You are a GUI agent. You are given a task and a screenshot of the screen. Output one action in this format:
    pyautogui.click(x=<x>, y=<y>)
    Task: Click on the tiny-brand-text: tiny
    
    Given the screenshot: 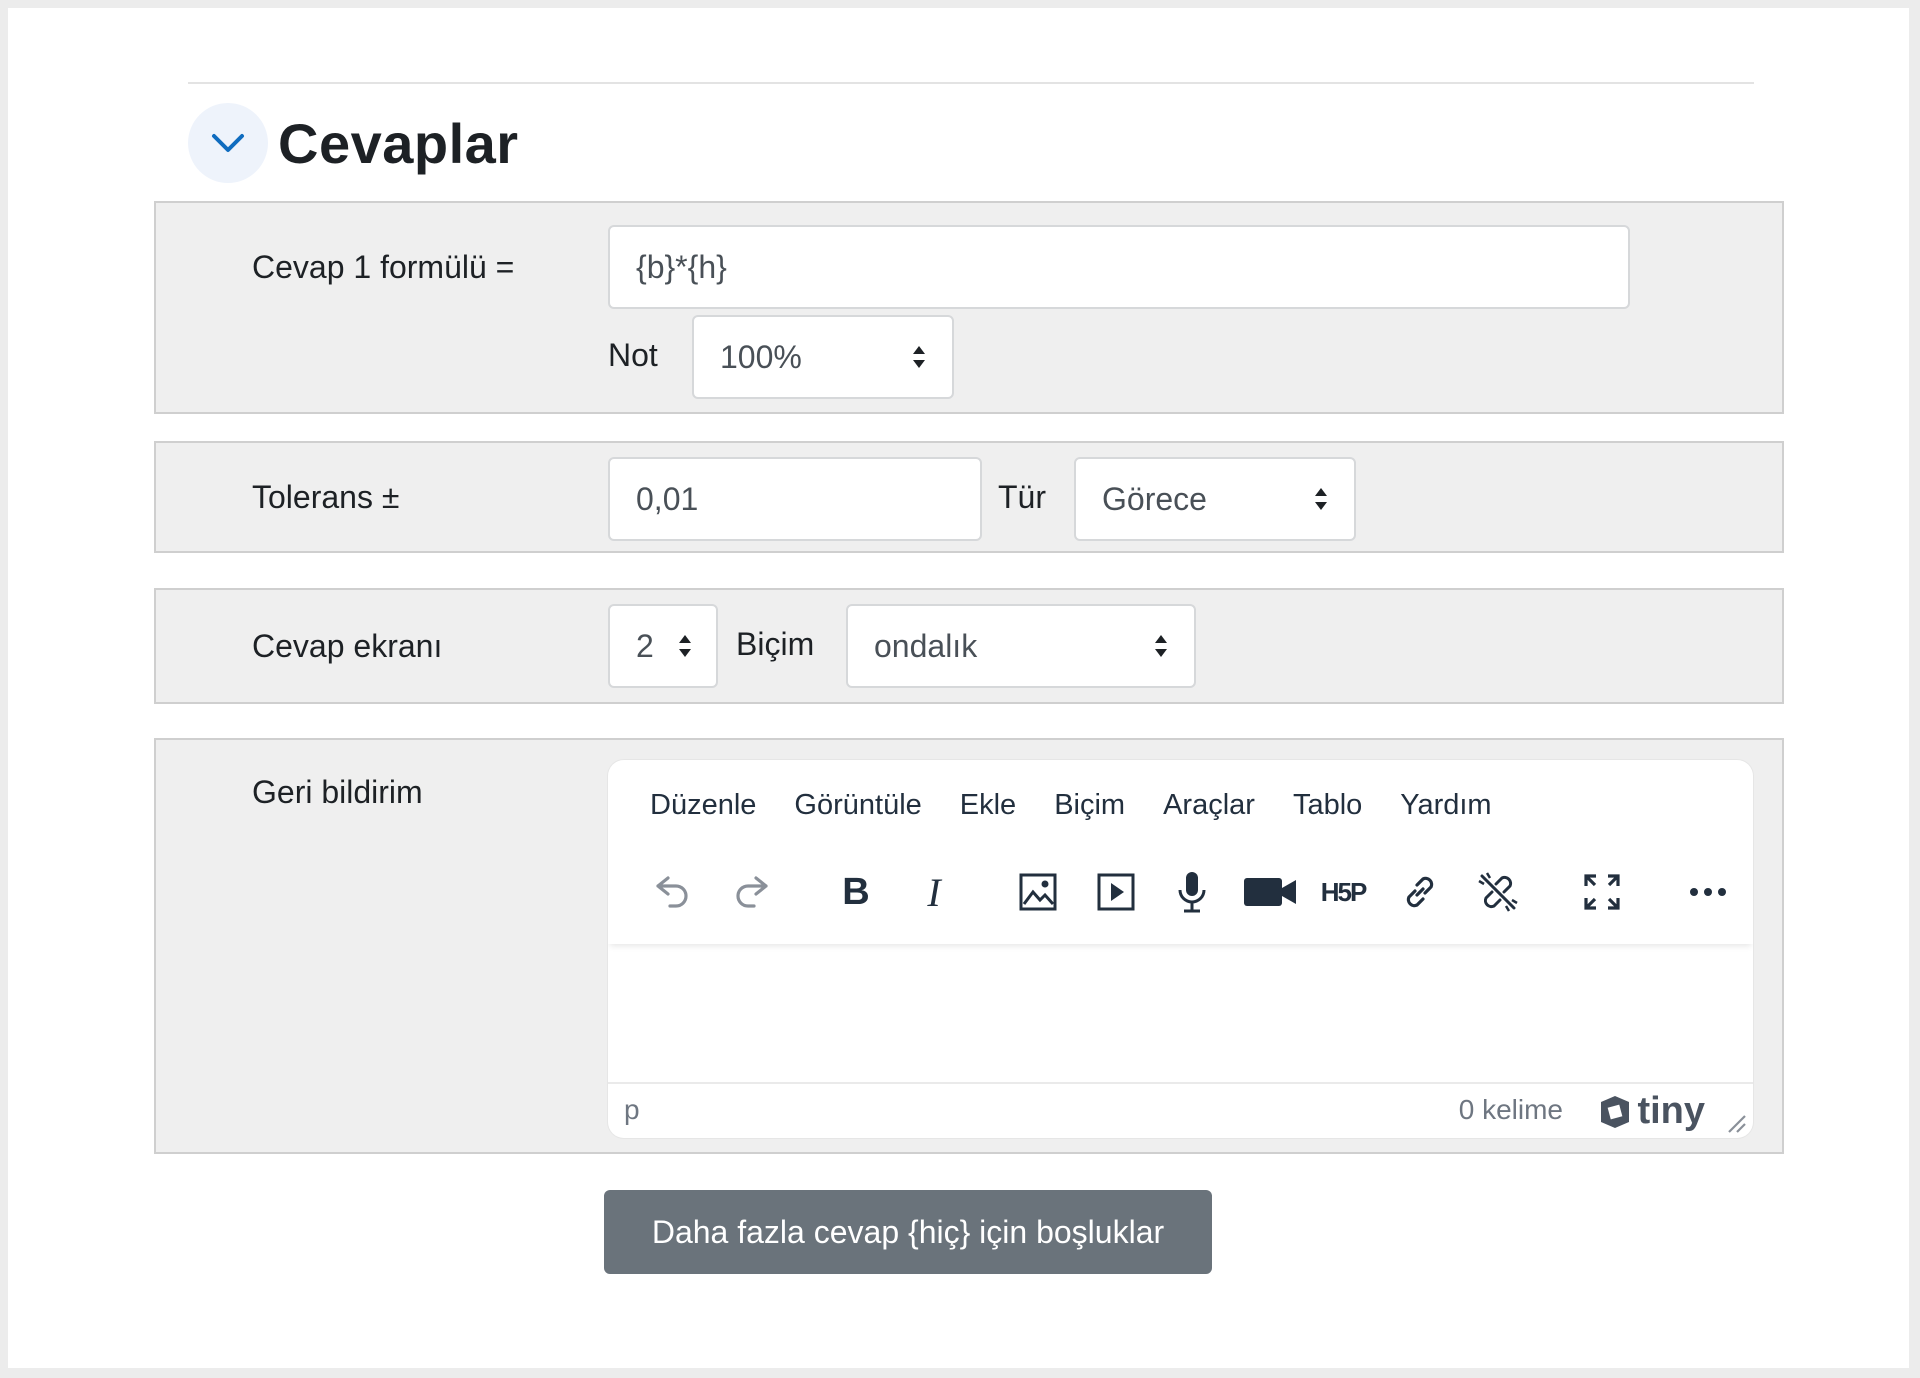 What is the action you would take?
    pyautogui.click(x=1671, y=1111)
    